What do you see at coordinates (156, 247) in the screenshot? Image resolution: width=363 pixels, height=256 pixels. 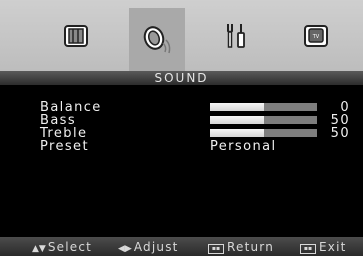 I see `hint-adjust-label: Adjust` at bounding box center [156, 247].